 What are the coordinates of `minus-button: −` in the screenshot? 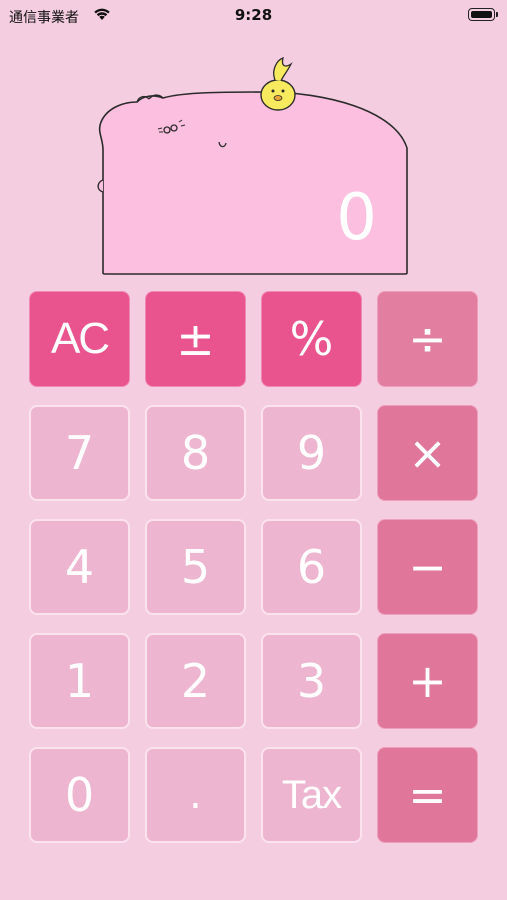 It's located at (427, 567).